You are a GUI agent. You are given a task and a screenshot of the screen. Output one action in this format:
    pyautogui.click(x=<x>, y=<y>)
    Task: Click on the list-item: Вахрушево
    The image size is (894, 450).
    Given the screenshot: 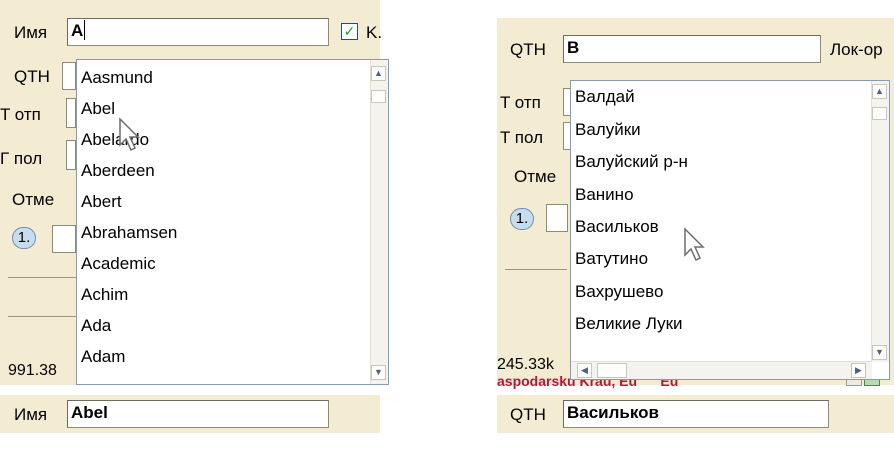 What is the action you would take?
    pyautogui.click(x=619, y=292)
    